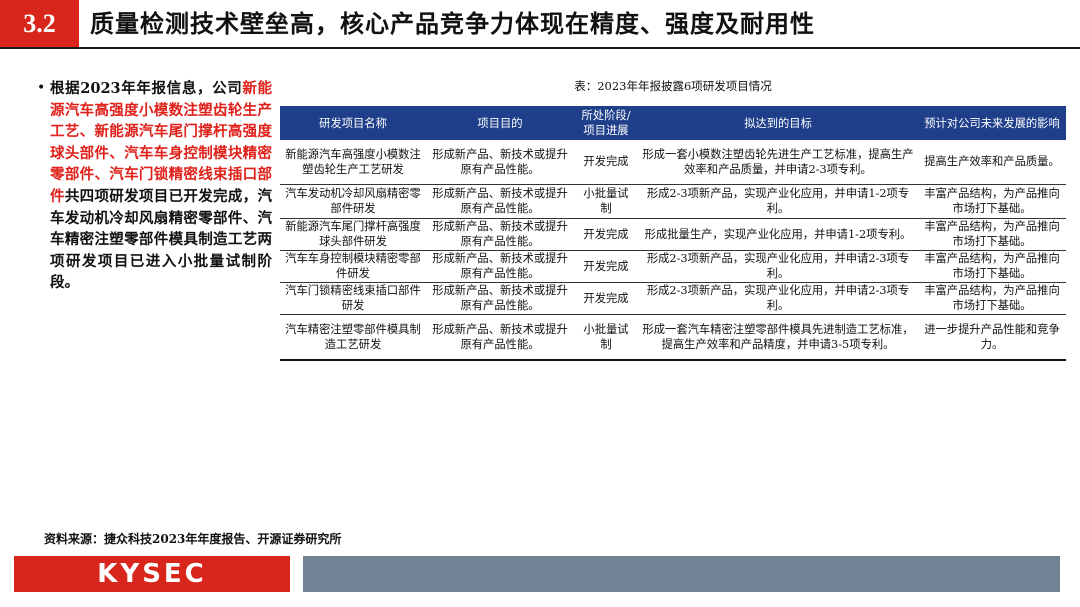  I want to click on table-cell: 汽车车身控制模块精密零部件研发, so click(353, 266).